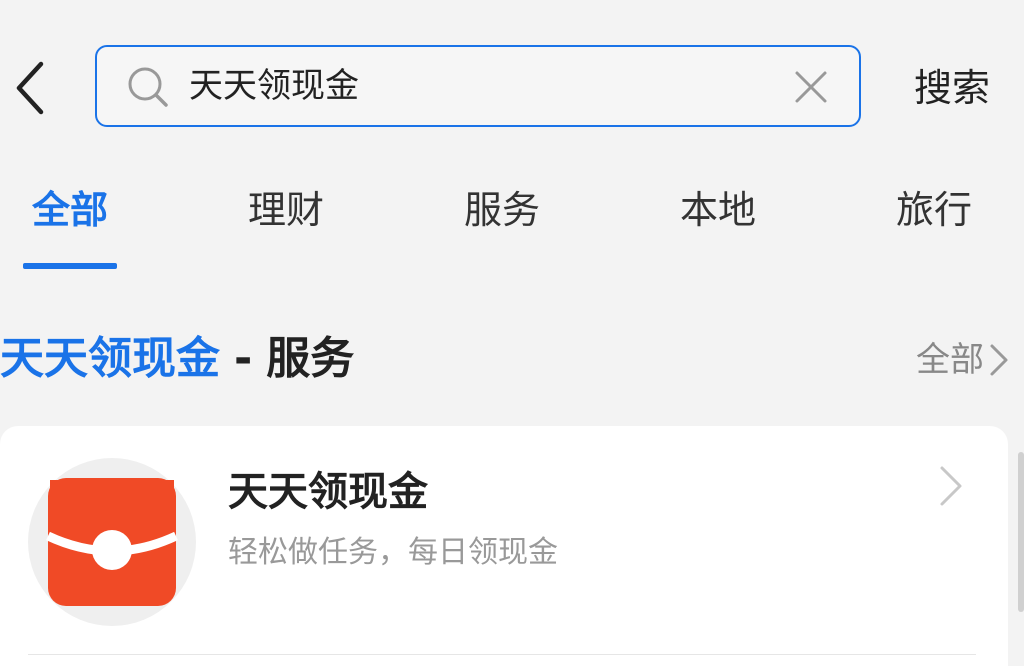  Describe the element at coordinates (950, 360) in the screenshot. I see `see-all-label: 全部` at that location.